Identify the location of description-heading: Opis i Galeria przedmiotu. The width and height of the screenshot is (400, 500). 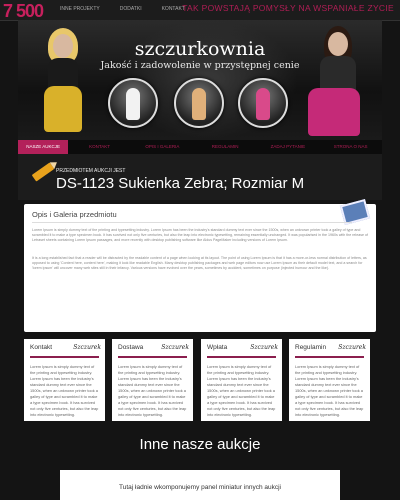
(74, 214).